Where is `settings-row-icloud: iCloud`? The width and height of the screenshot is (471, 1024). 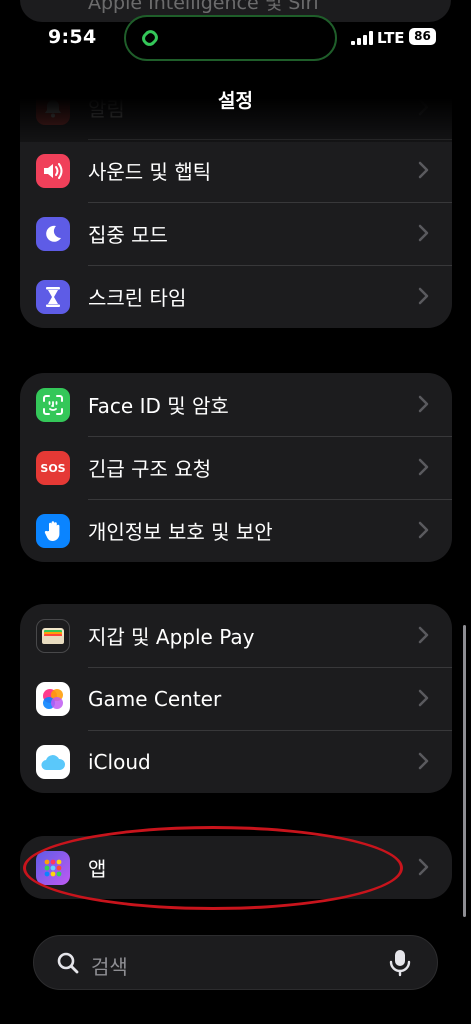 settings-row-icloud: iCloud is located at coordinates (236, 761).